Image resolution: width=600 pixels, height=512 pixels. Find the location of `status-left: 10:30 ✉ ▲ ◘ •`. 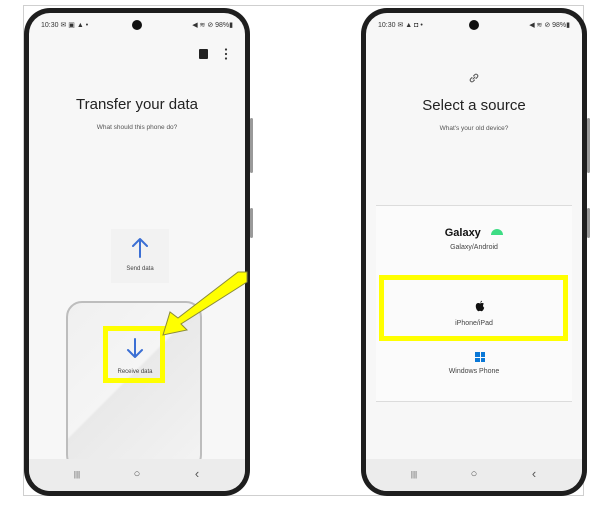

status-left: 10:30 ✉ ▲ ◘ • is located at coordinates (400, 25).